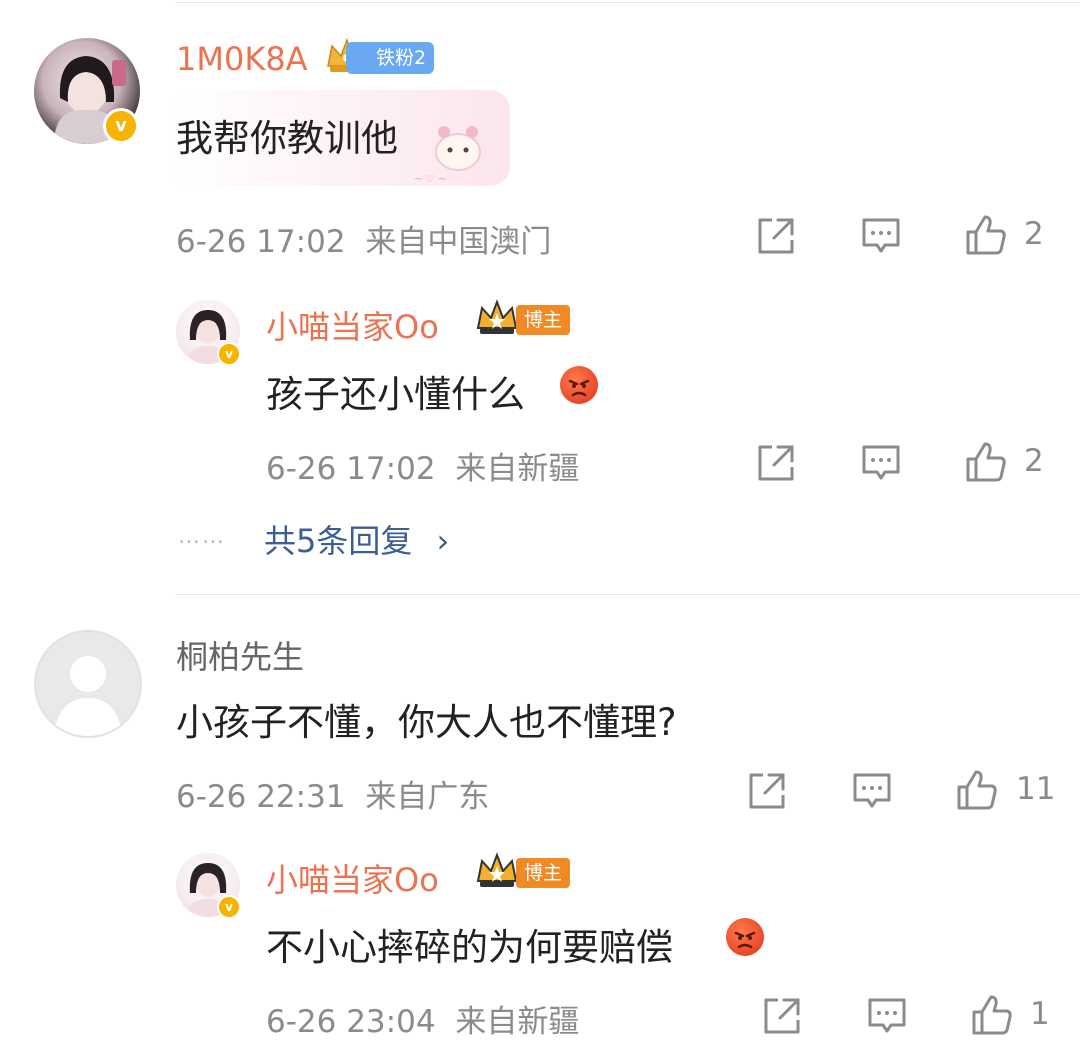 The height and width of the screenshot is (1041, 1080). I want to click on more-replies-link: 共5条回复 ›, so click(356, 539).